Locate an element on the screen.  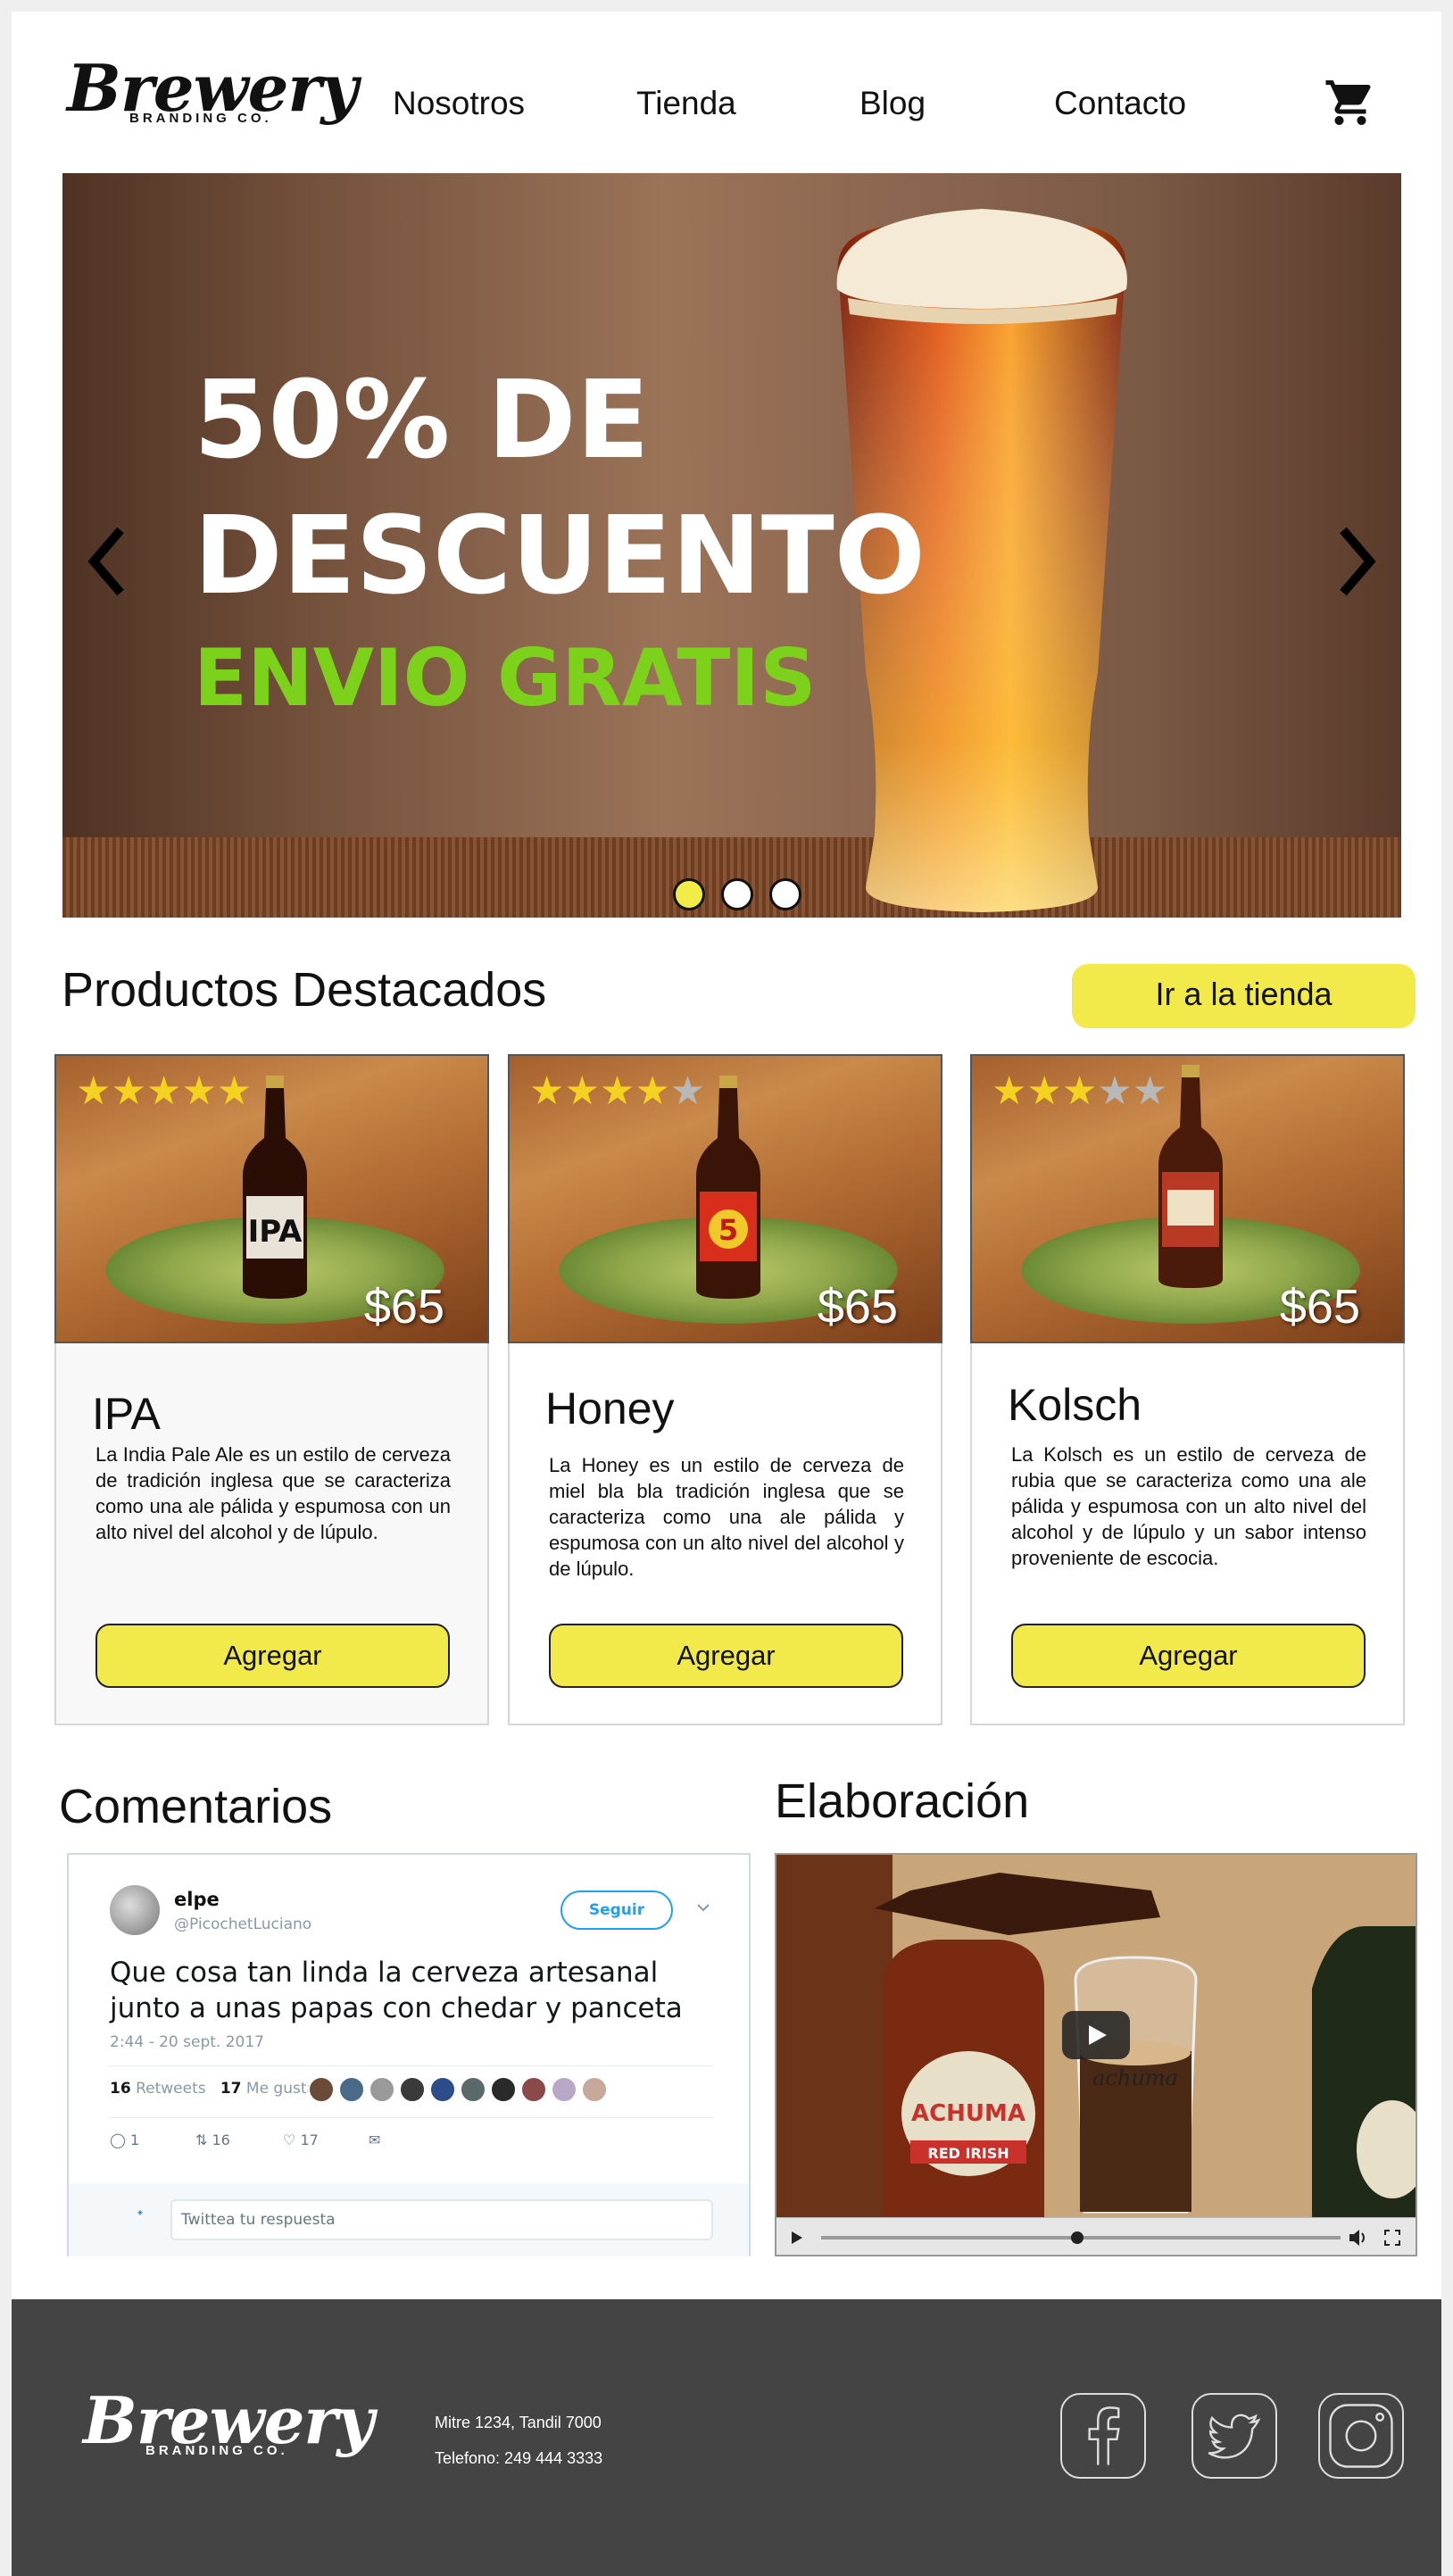
hero-headline-1: 50% DE is located at coordinates (422, 421).